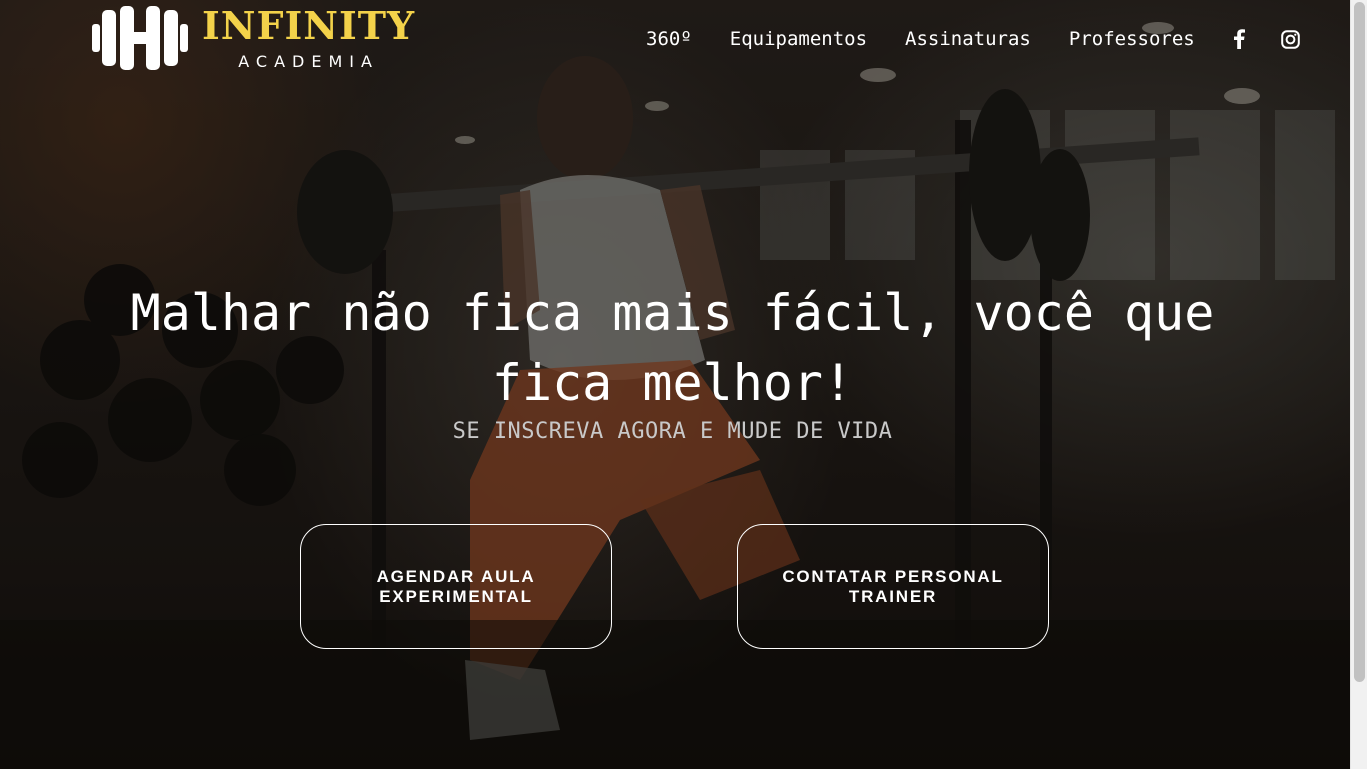  I want to click on nav-link-professores: Professores, so click(1132, 39).